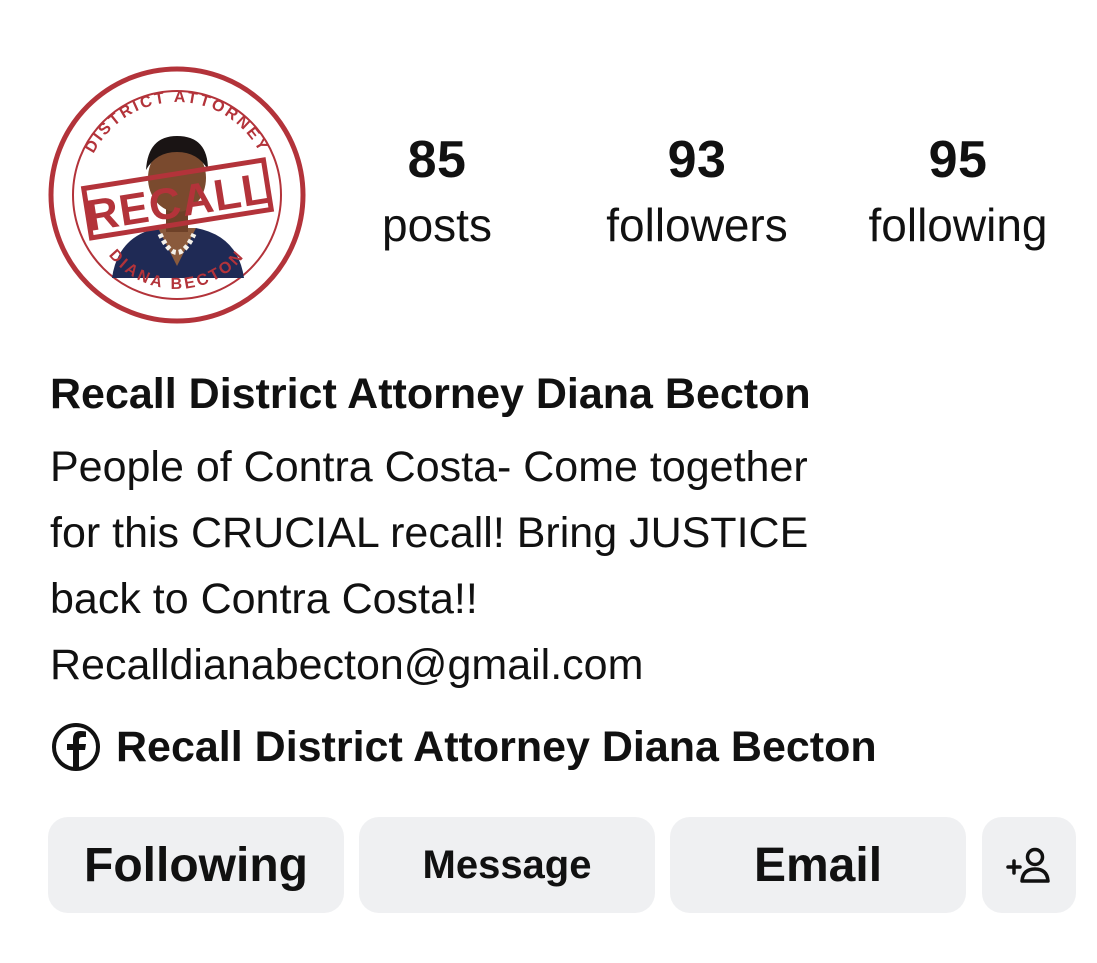 This screenshot has height=963, width=1097. I want to click on following-count: 95, so click(958, 160).